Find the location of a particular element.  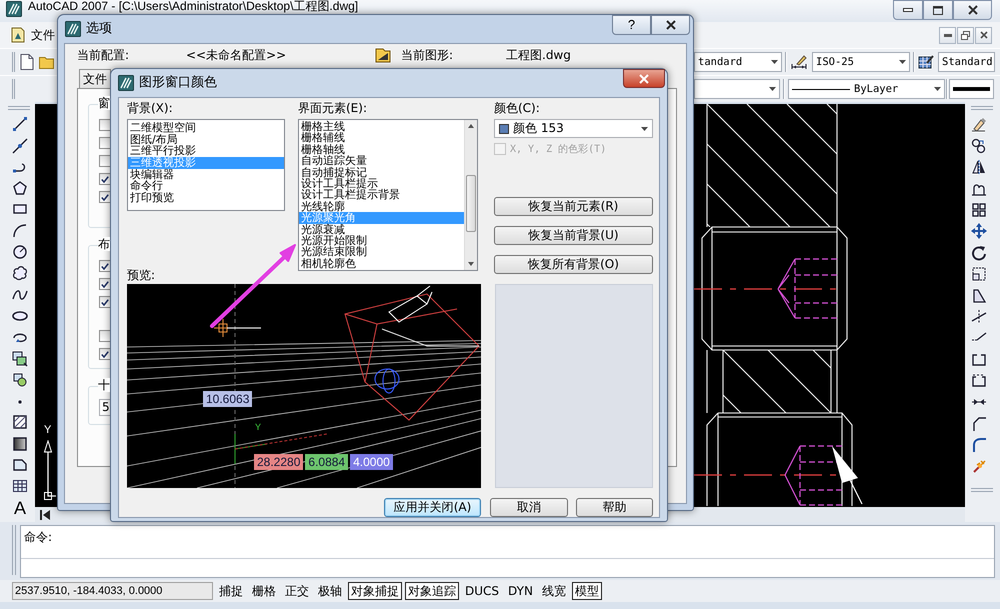

tab: 文件 is located at coordinates (95, 78).